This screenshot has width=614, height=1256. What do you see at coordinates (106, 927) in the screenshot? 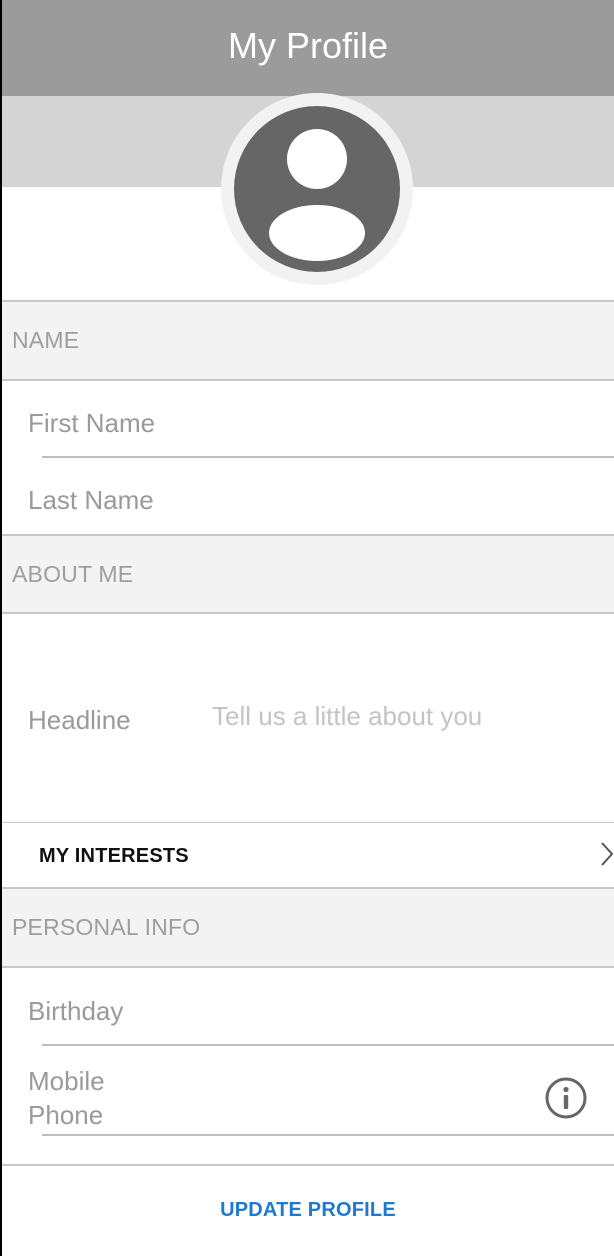
I see `section-label: PERSONAL INFO` at bounding box center [106, 927].